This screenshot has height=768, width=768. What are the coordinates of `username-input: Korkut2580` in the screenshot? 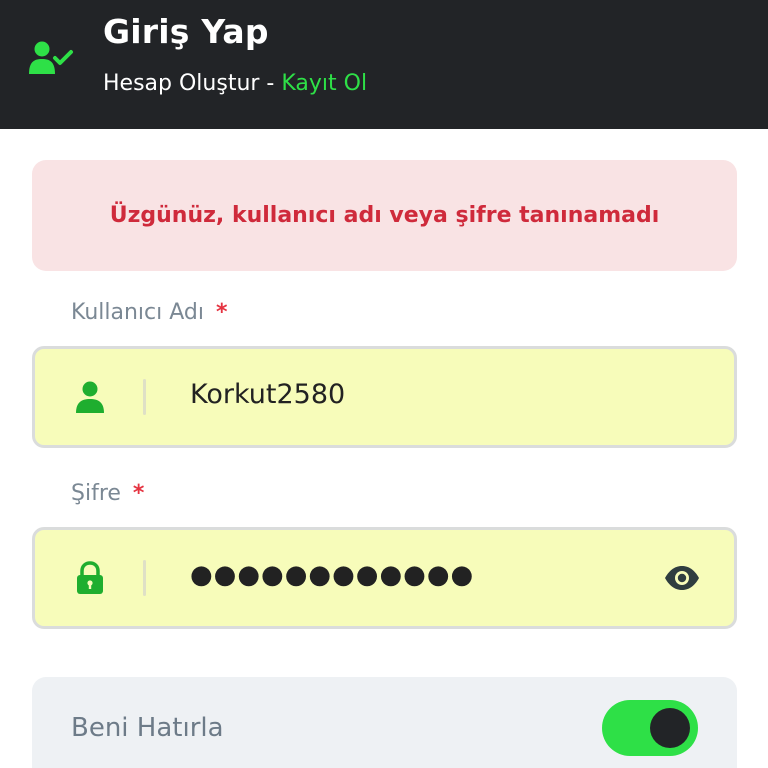 It's located at (267, 394).